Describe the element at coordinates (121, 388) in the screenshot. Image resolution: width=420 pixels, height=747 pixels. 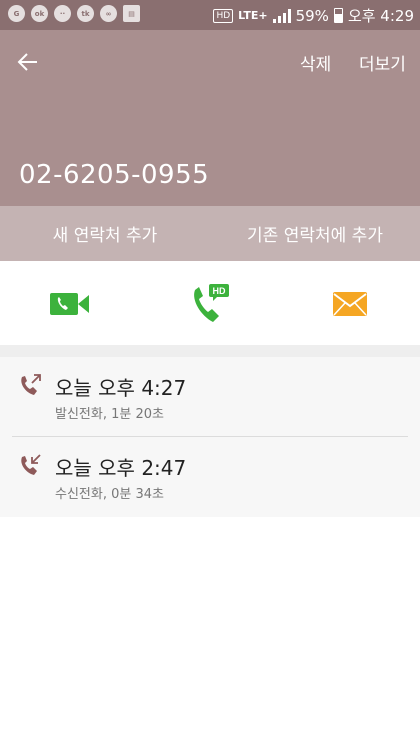
I see `call-time: 오늘 오후 4:27` at that location.